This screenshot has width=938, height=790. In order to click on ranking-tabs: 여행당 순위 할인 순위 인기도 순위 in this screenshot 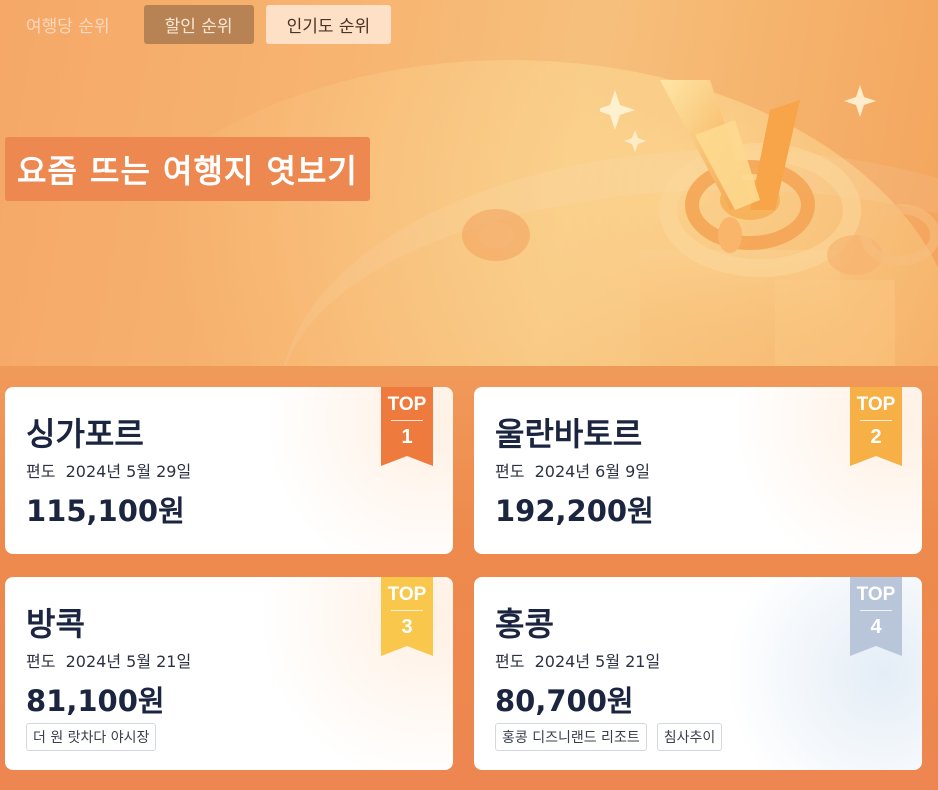, I will do `click(196, 24)`.